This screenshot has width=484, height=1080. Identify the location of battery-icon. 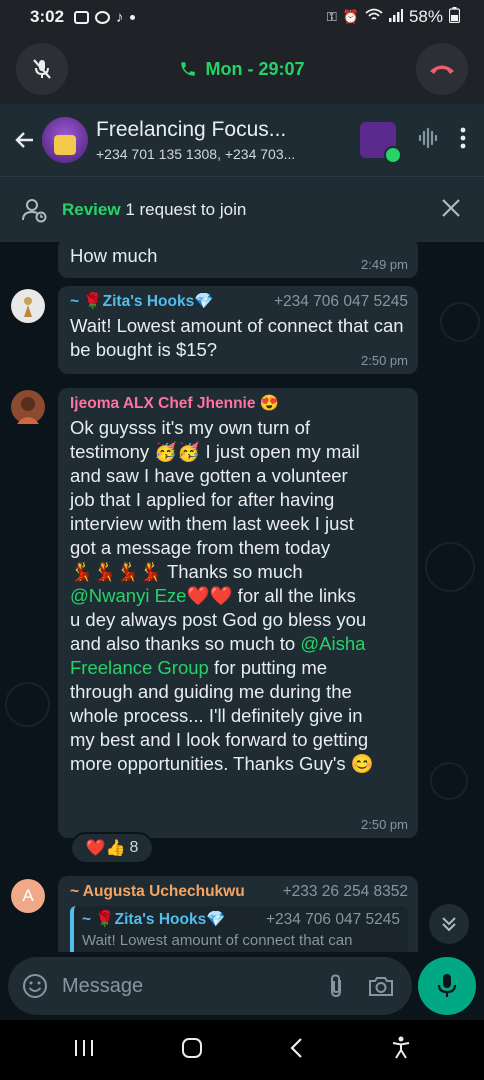
(454, 17).